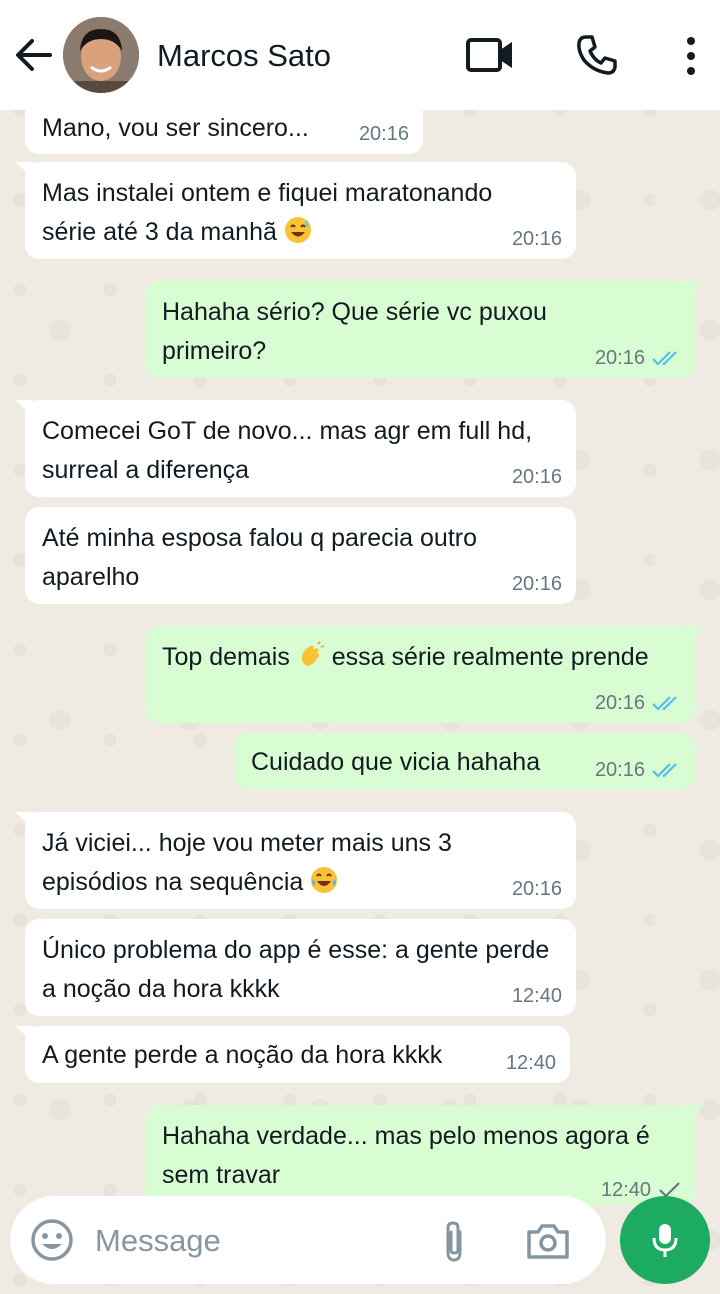 The height and width of the screenshot is (1294, 720). Describe the element at coordinates (548, 1241) in the screenshot. I see `camera-icon` at that location.